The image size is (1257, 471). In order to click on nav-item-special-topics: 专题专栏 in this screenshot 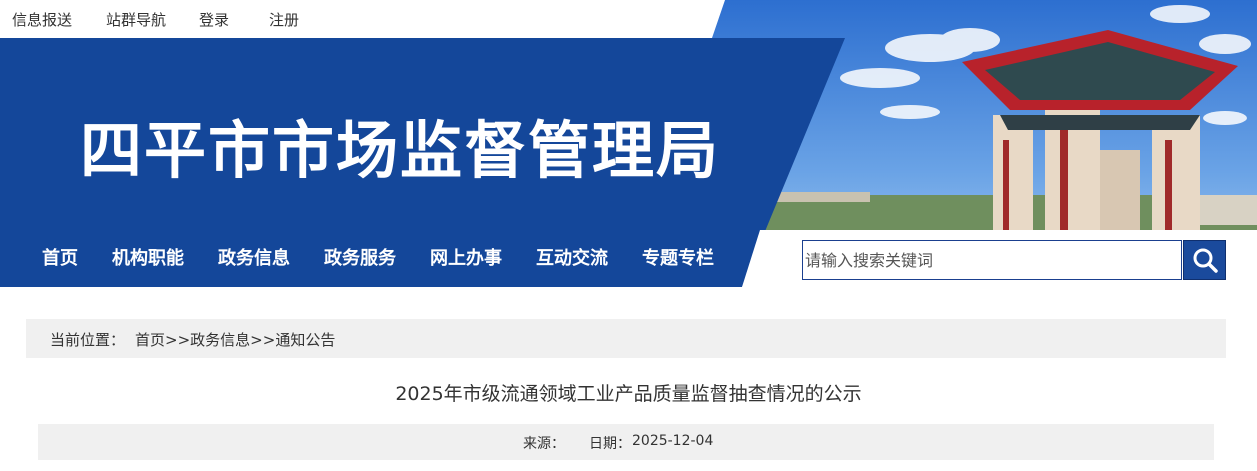, I will do `click(678, 257)`.